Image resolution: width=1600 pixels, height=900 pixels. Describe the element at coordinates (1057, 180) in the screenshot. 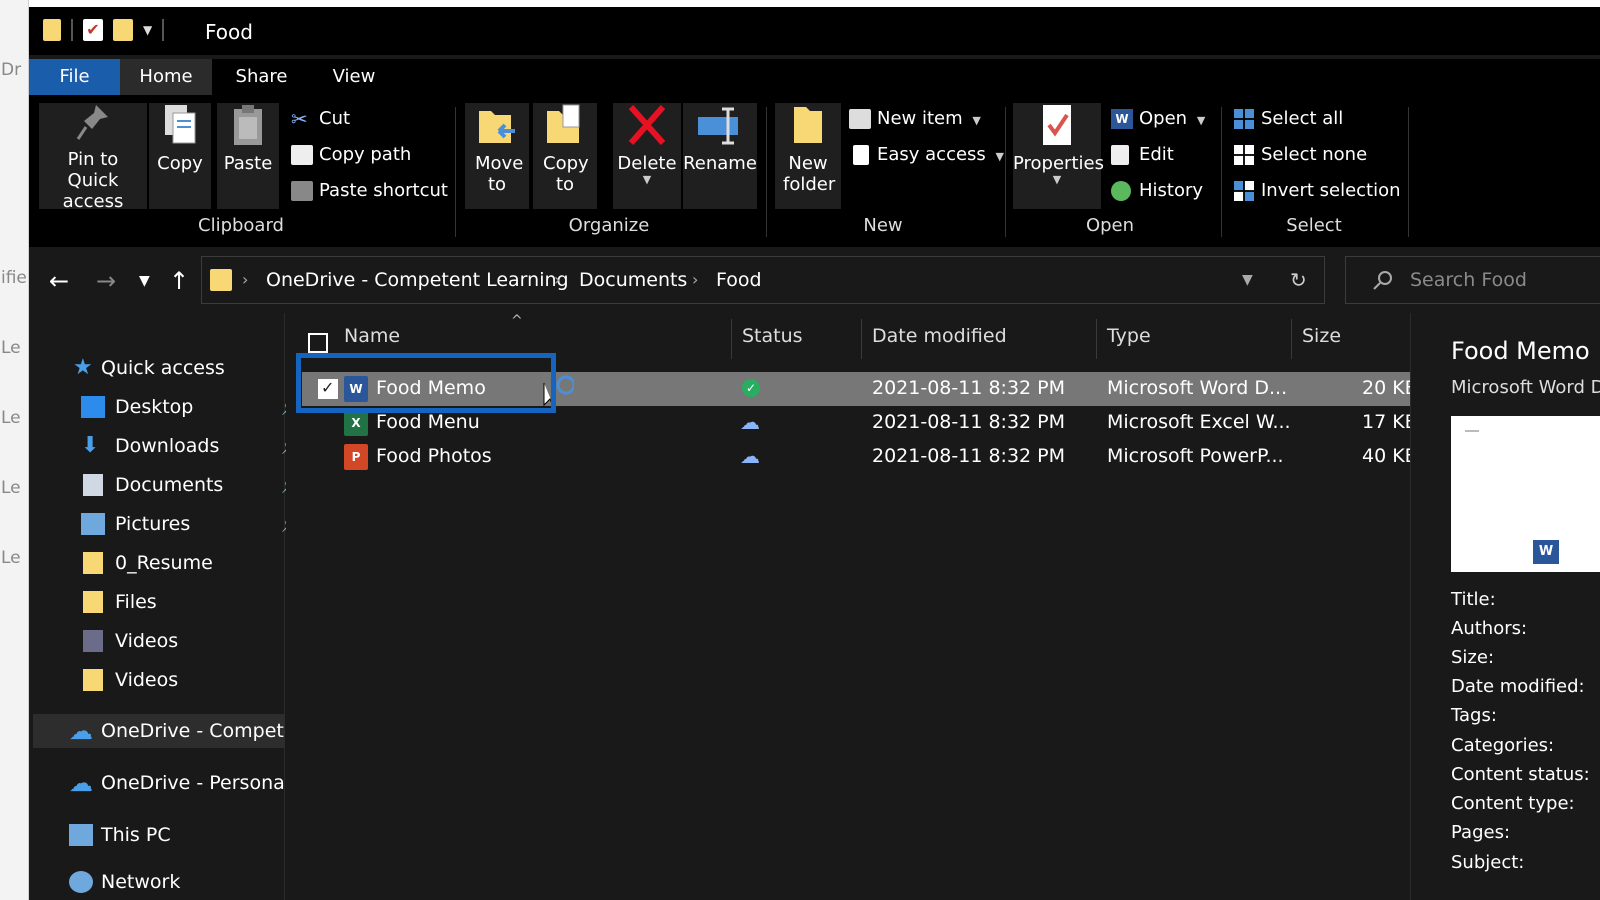

I see `properties-dropdown-icon: ▼` at that location.